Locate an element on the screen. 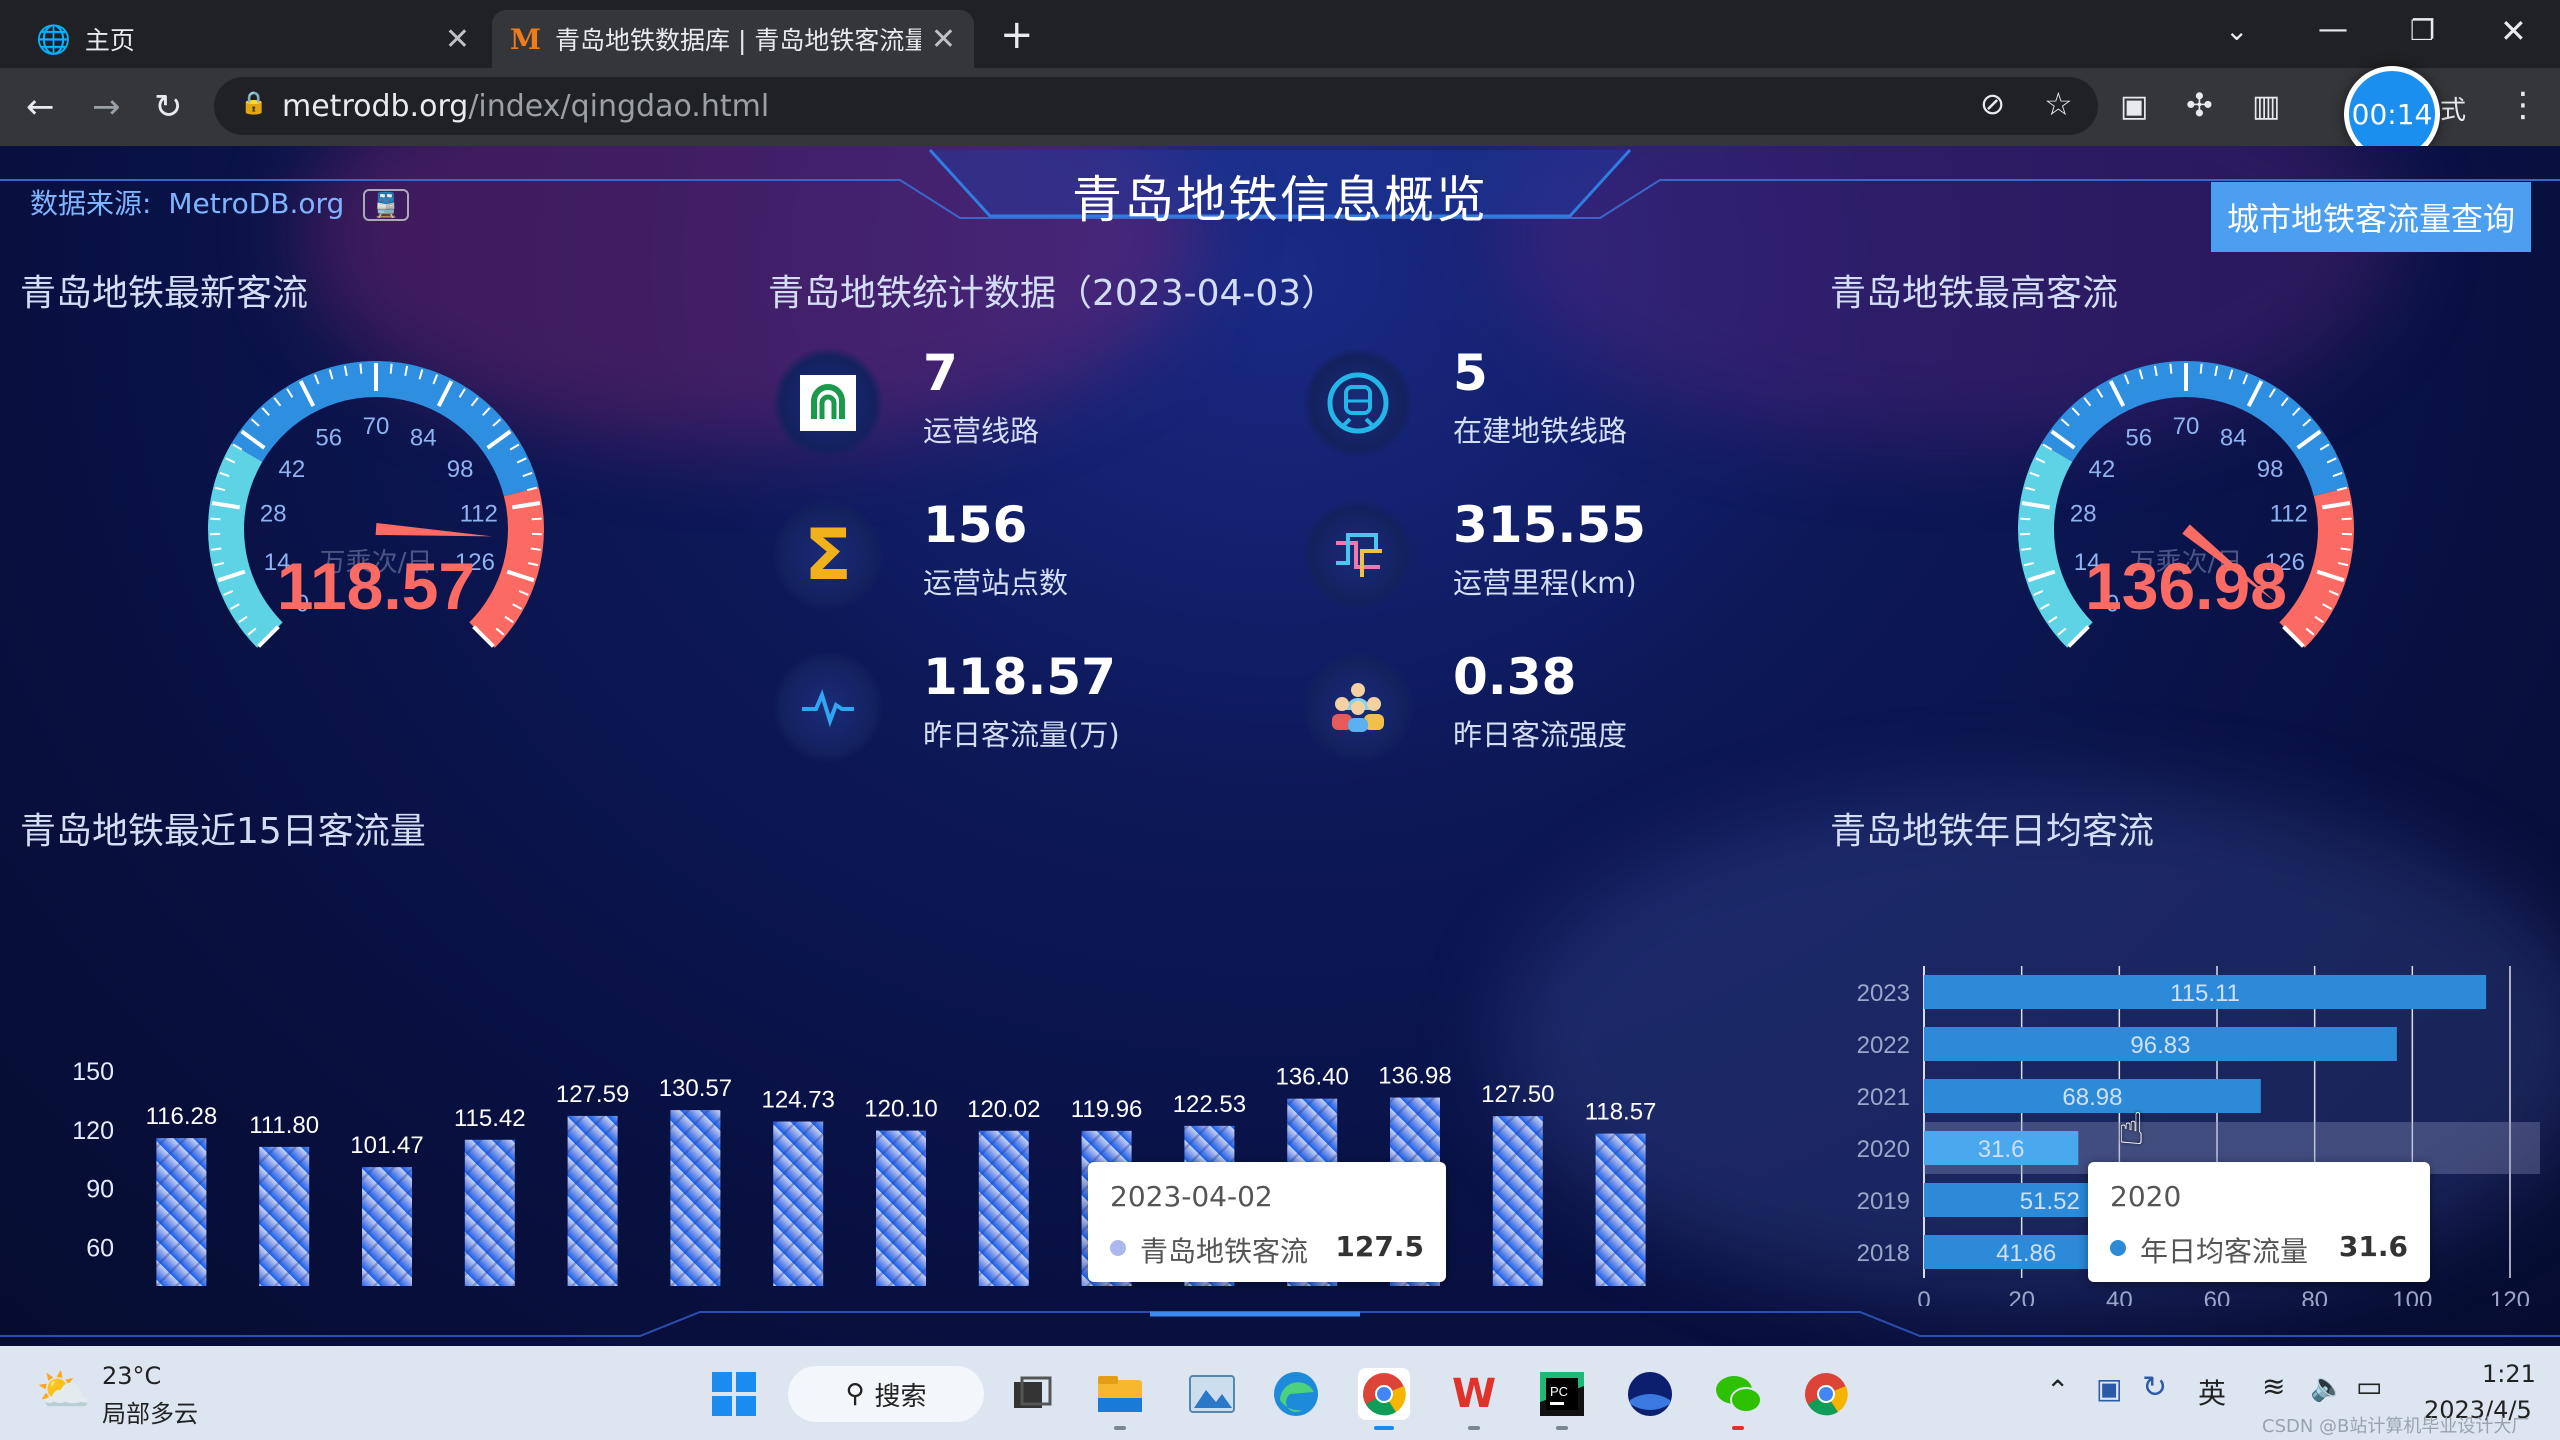  wechat-icon is located at coordinates (1738, 1399).